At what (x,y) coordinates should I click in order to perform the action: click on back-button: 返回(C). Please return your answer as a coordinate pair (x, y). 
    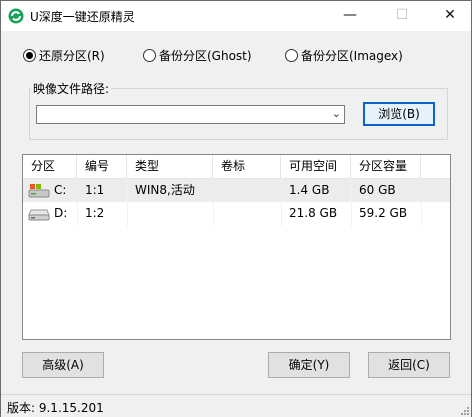
    Looking at the image, I should click on (409, 365).